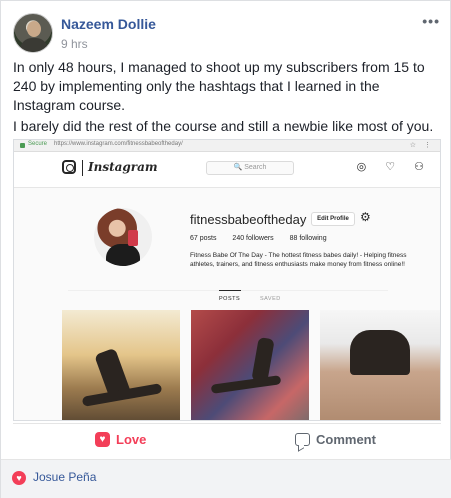 The image size is (451, 498). What do you see at coordinates (270, 299) in the screenshot?
I see `tab-saved: SAVED` at bounding box center [270, 299].